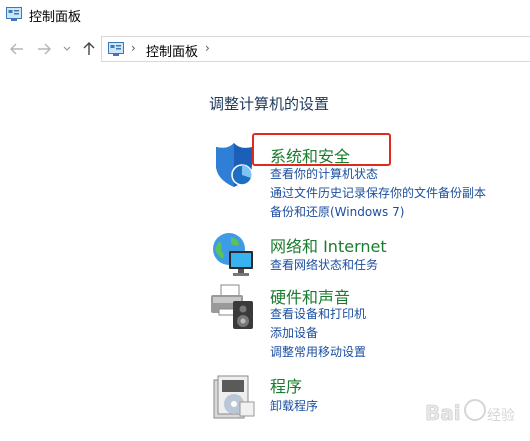 The width and height of the screenshot is (530, 441). I want to click on link-uninstall-program: 卸载程序, so click(294, 405).